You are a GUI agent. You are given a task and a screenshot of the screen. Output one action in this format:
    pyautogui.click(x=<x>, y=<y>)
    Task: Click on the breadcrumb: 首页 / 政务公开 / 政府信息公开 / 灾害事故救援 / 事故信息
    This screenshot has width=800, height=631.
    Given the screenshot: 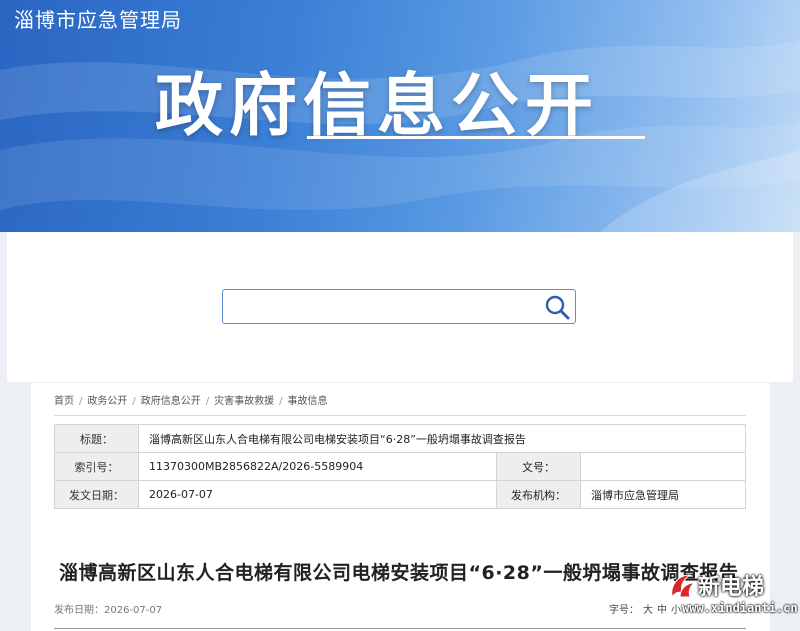 What is the action you would take?
    pyautogui.click(x=191, y=399)
    